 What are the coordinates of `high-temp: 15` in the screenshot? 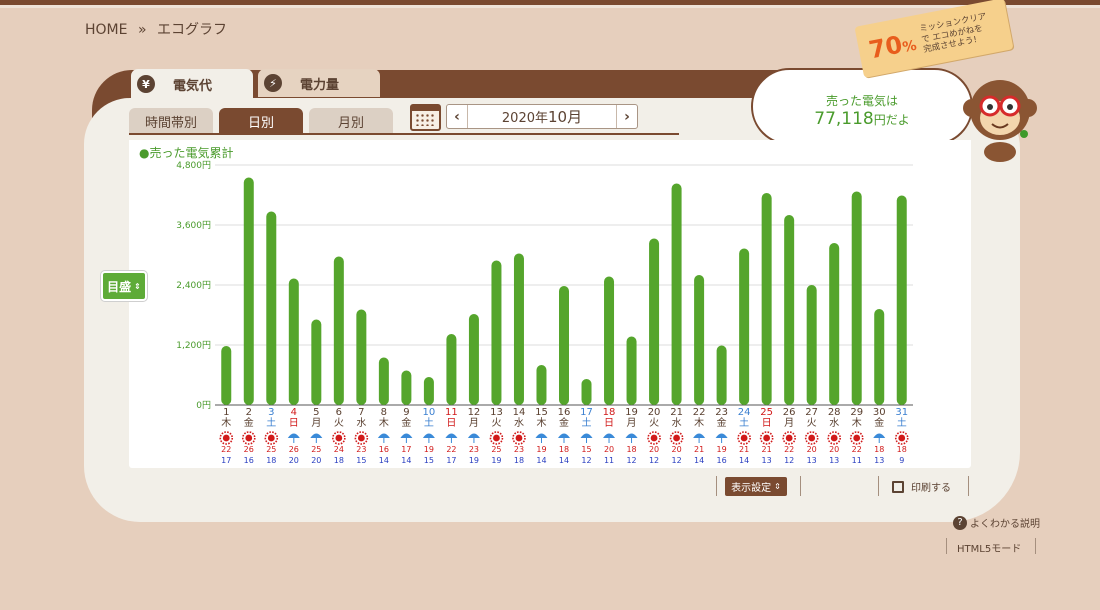 It's located at (586, 449).